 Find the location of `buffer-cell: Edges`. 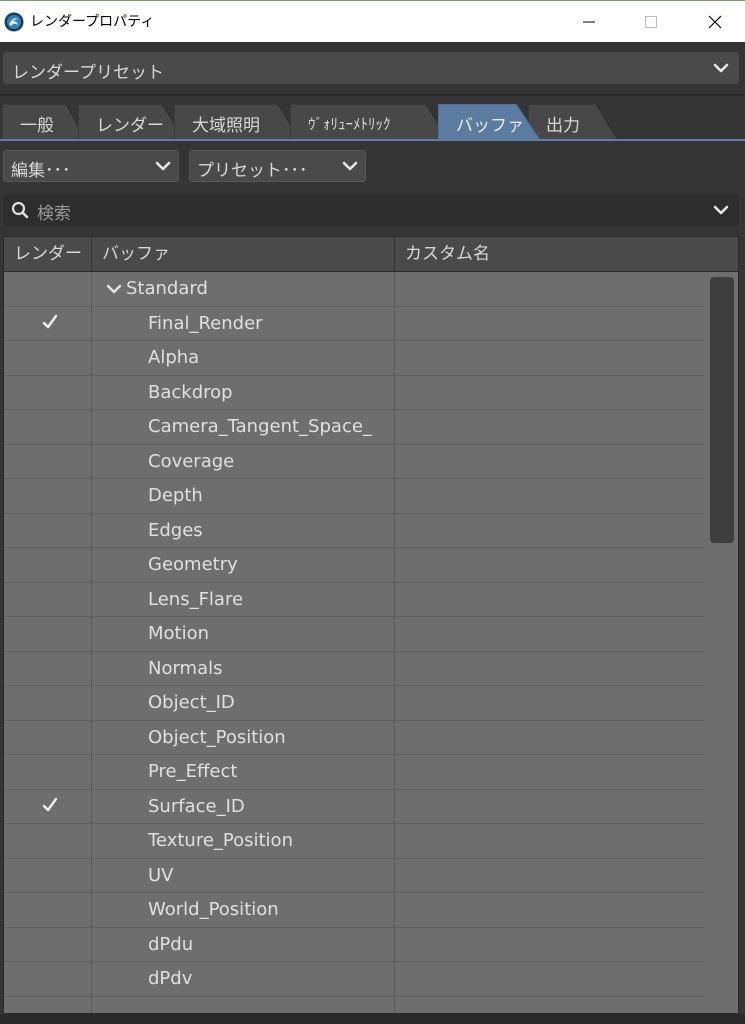

buffer-cell: Edges is located at coordinates (243, 530).